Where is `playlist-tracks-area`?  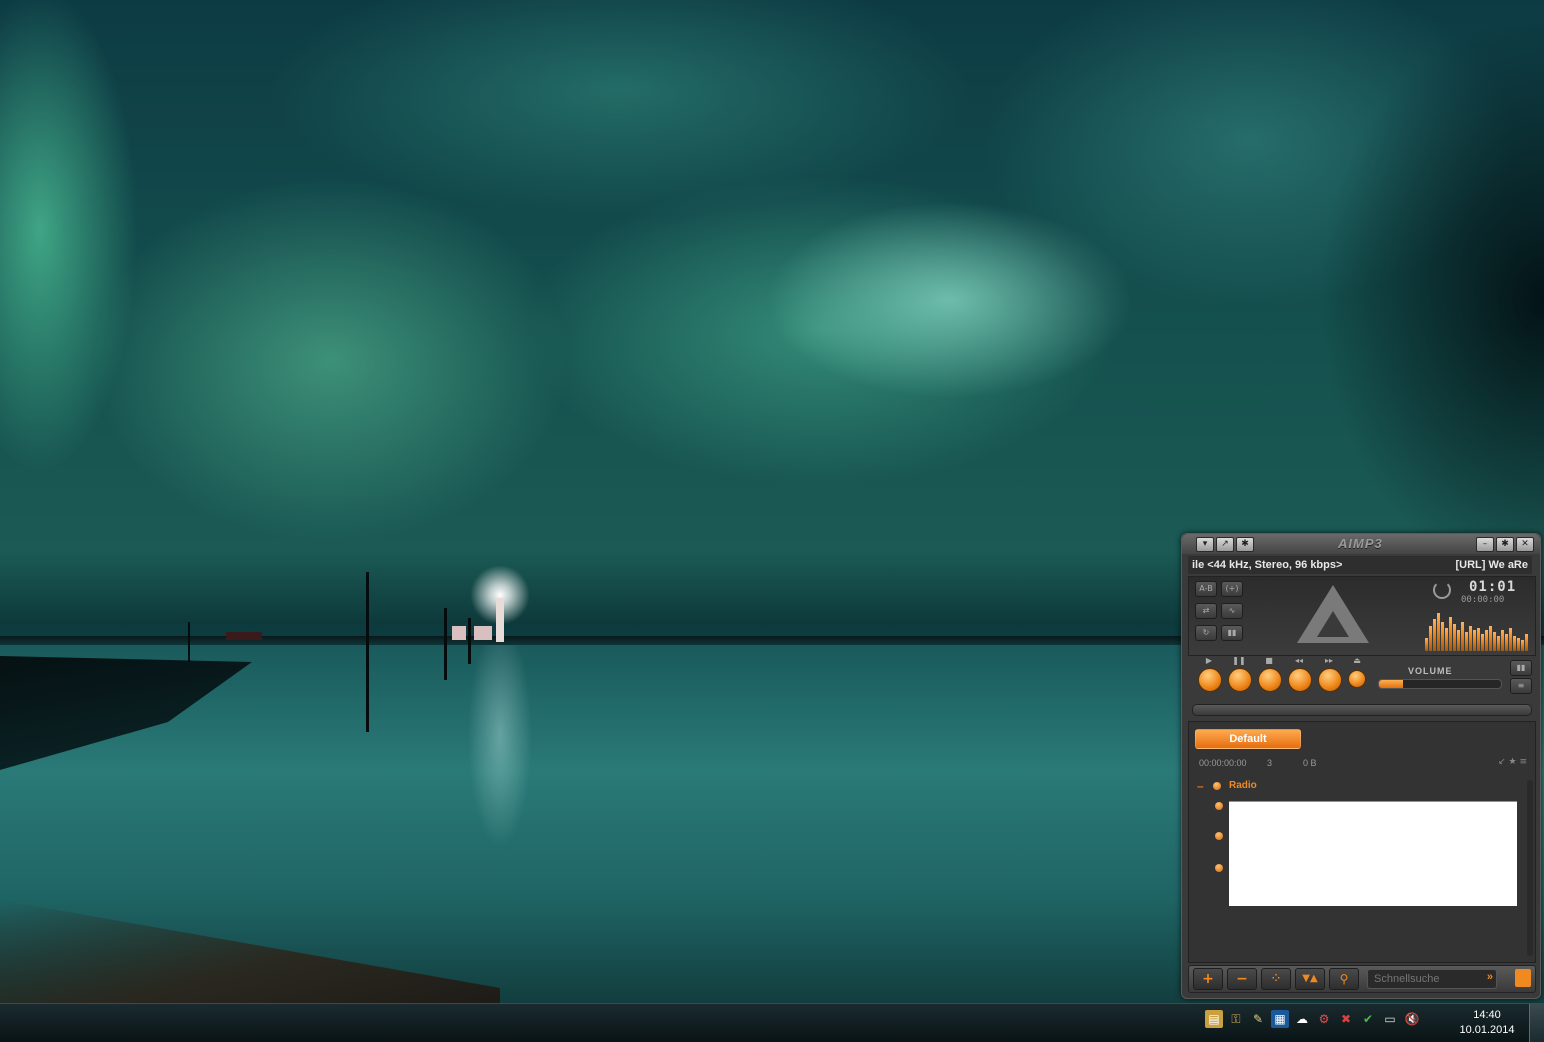 playlist-tracks-area is located at coordinates (1373, 853).